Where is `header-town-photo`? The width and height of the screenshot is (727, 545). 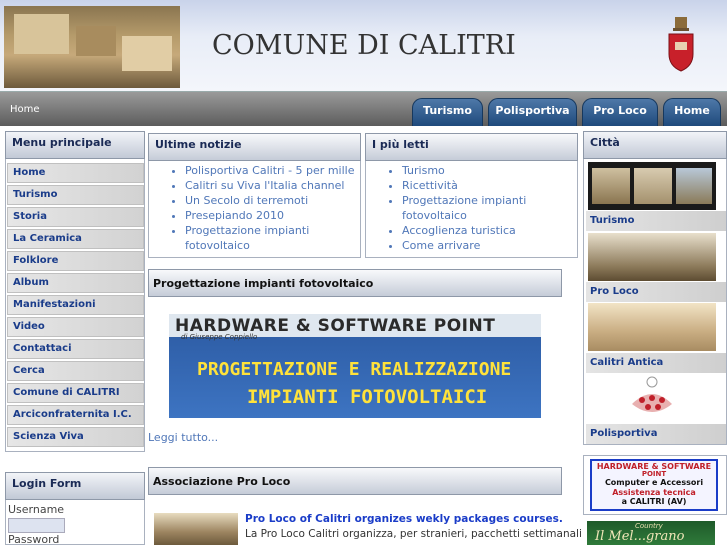 header-town-photo is located at coordinates (92, 47).